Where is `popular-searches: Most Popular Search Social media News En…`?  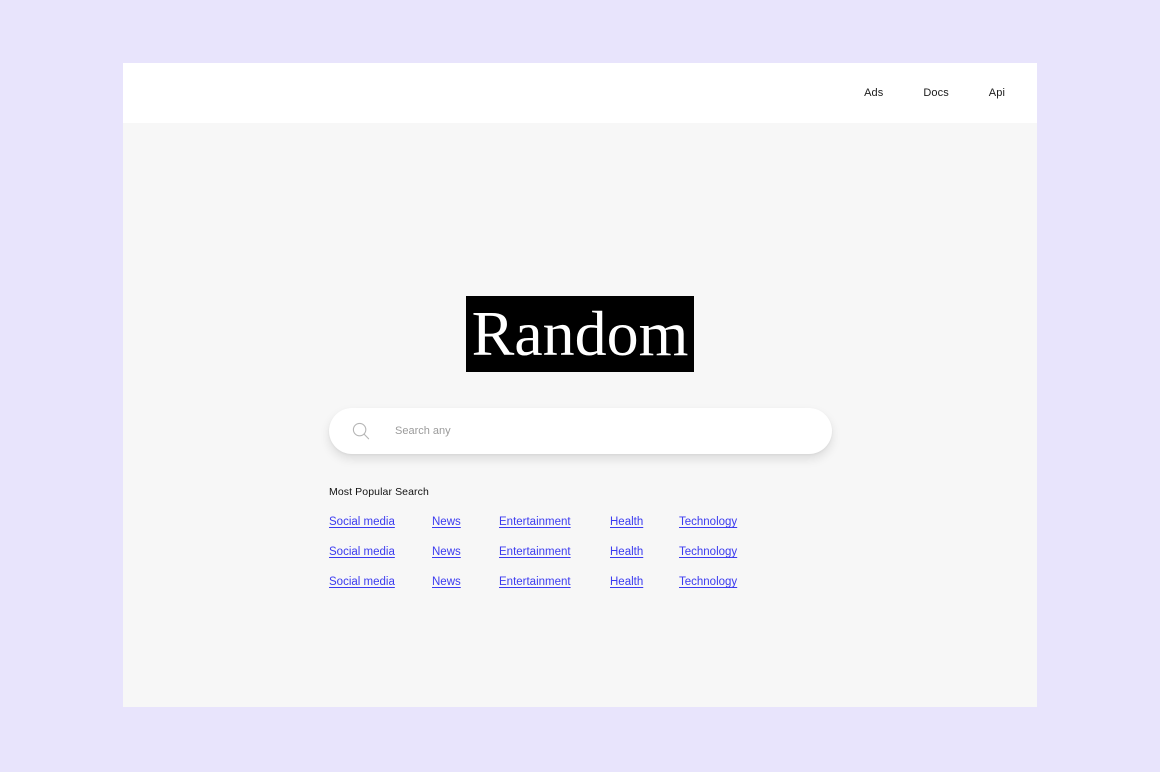 popular-searches: Most Popular Search Social media News En… is located at coordinates (609, 545).